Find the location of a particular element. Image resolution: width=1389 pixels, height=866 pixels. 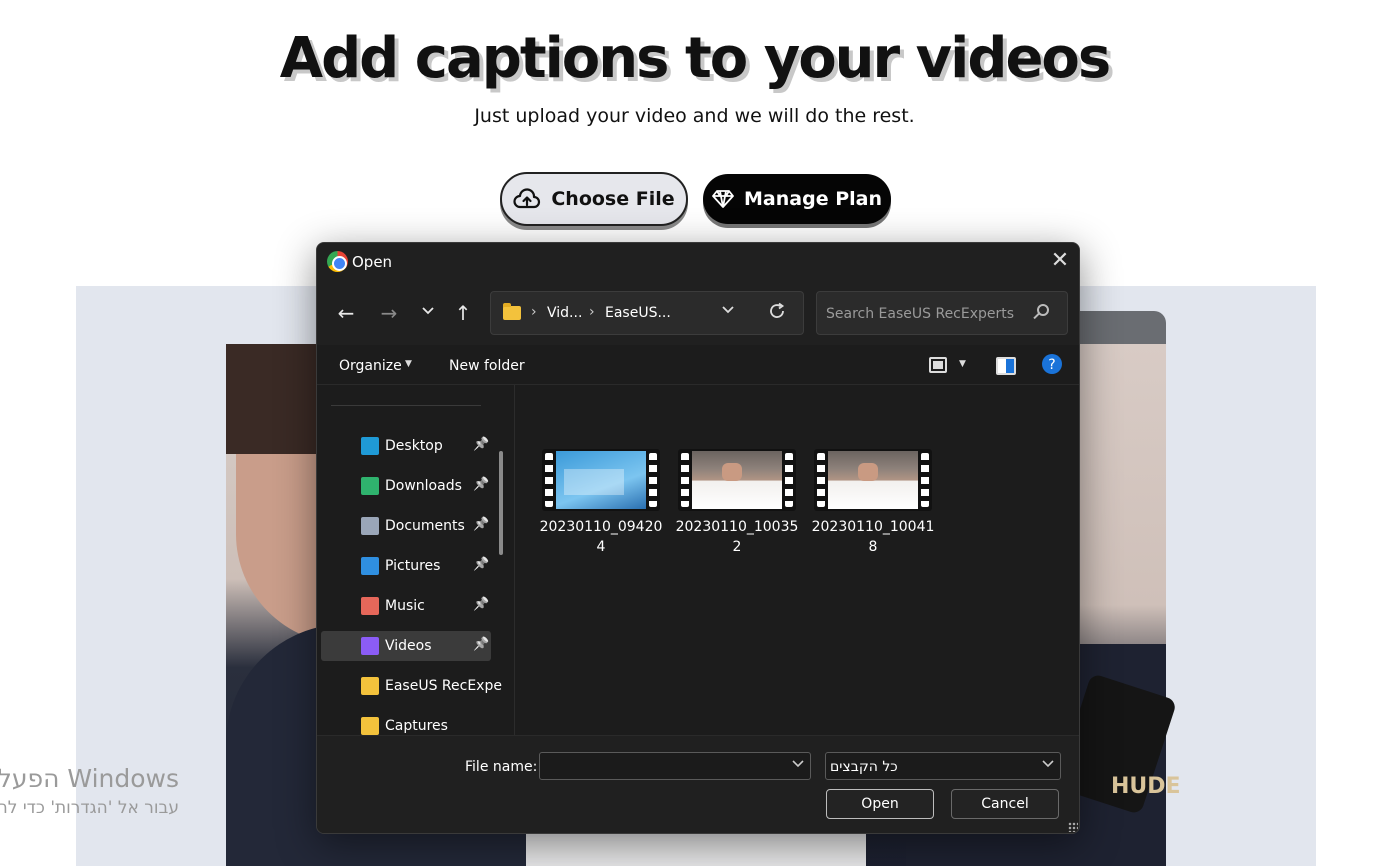

sidebar-item-music: Music 📌 is located at coordinates (406, 606).